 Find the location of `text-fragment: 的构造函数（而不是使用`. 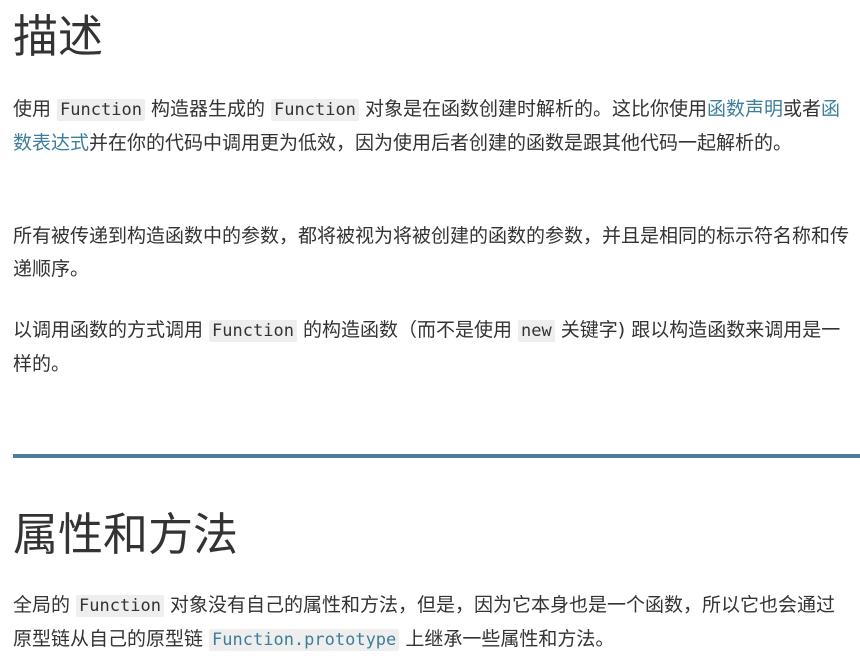

text-fragment: 的构造函数（而不是使用 is located at coordinates (407, 330).